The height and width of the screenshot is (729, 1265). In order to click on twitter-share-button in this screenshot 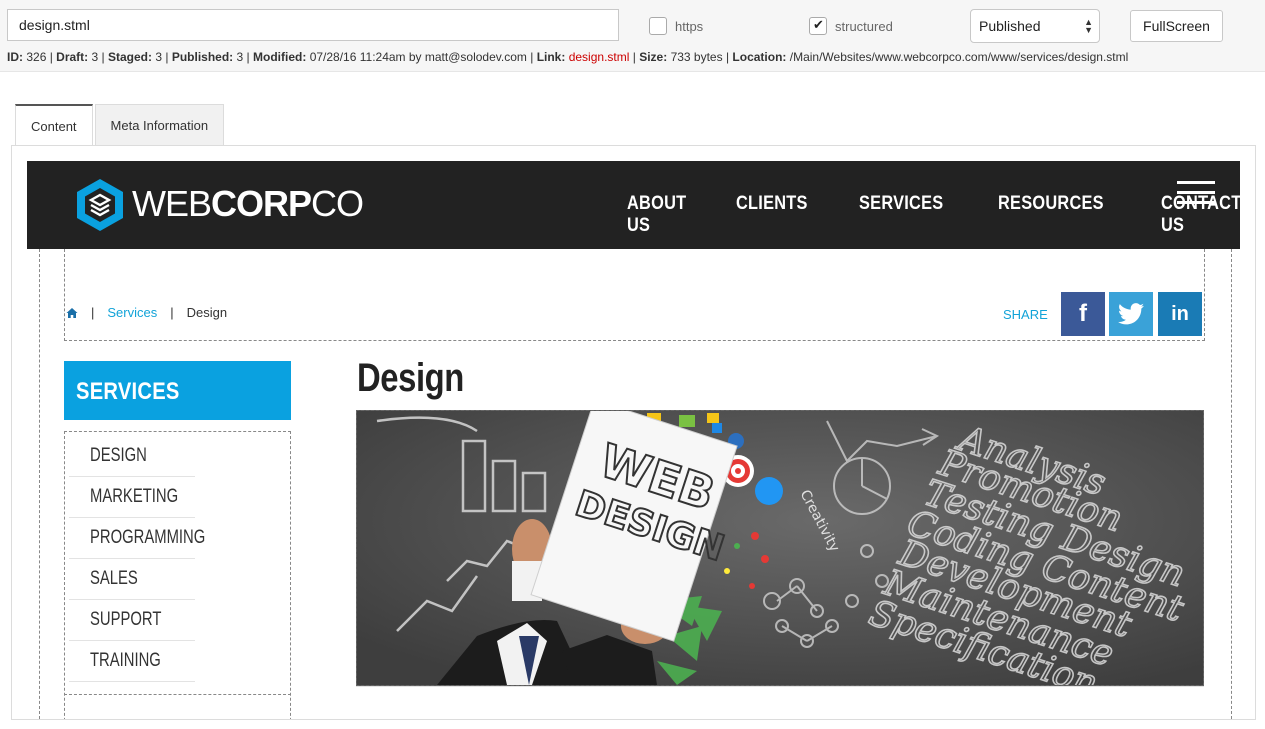, I will do `click(1131, 314)`.